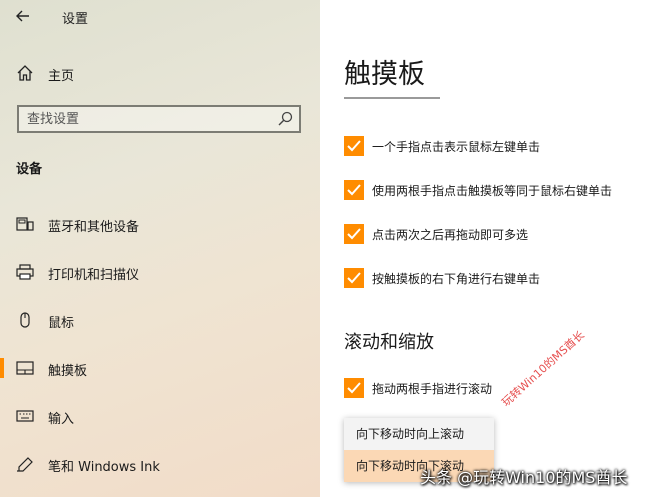 This screenshot has width=653, height=497. I want to click on search-input, so click(147, 119).